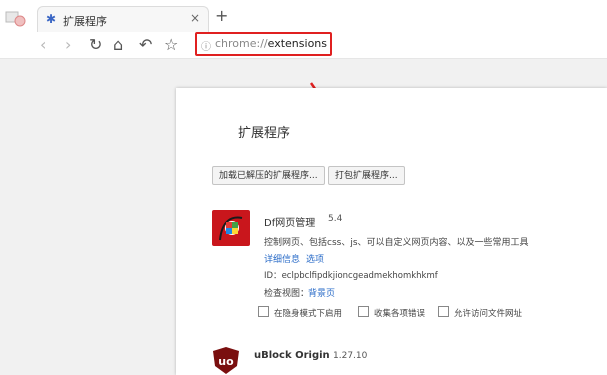 The height and width of the screenshot is (375, 607). I want to click on address-text: chrome://extensions, so click(271, 43).